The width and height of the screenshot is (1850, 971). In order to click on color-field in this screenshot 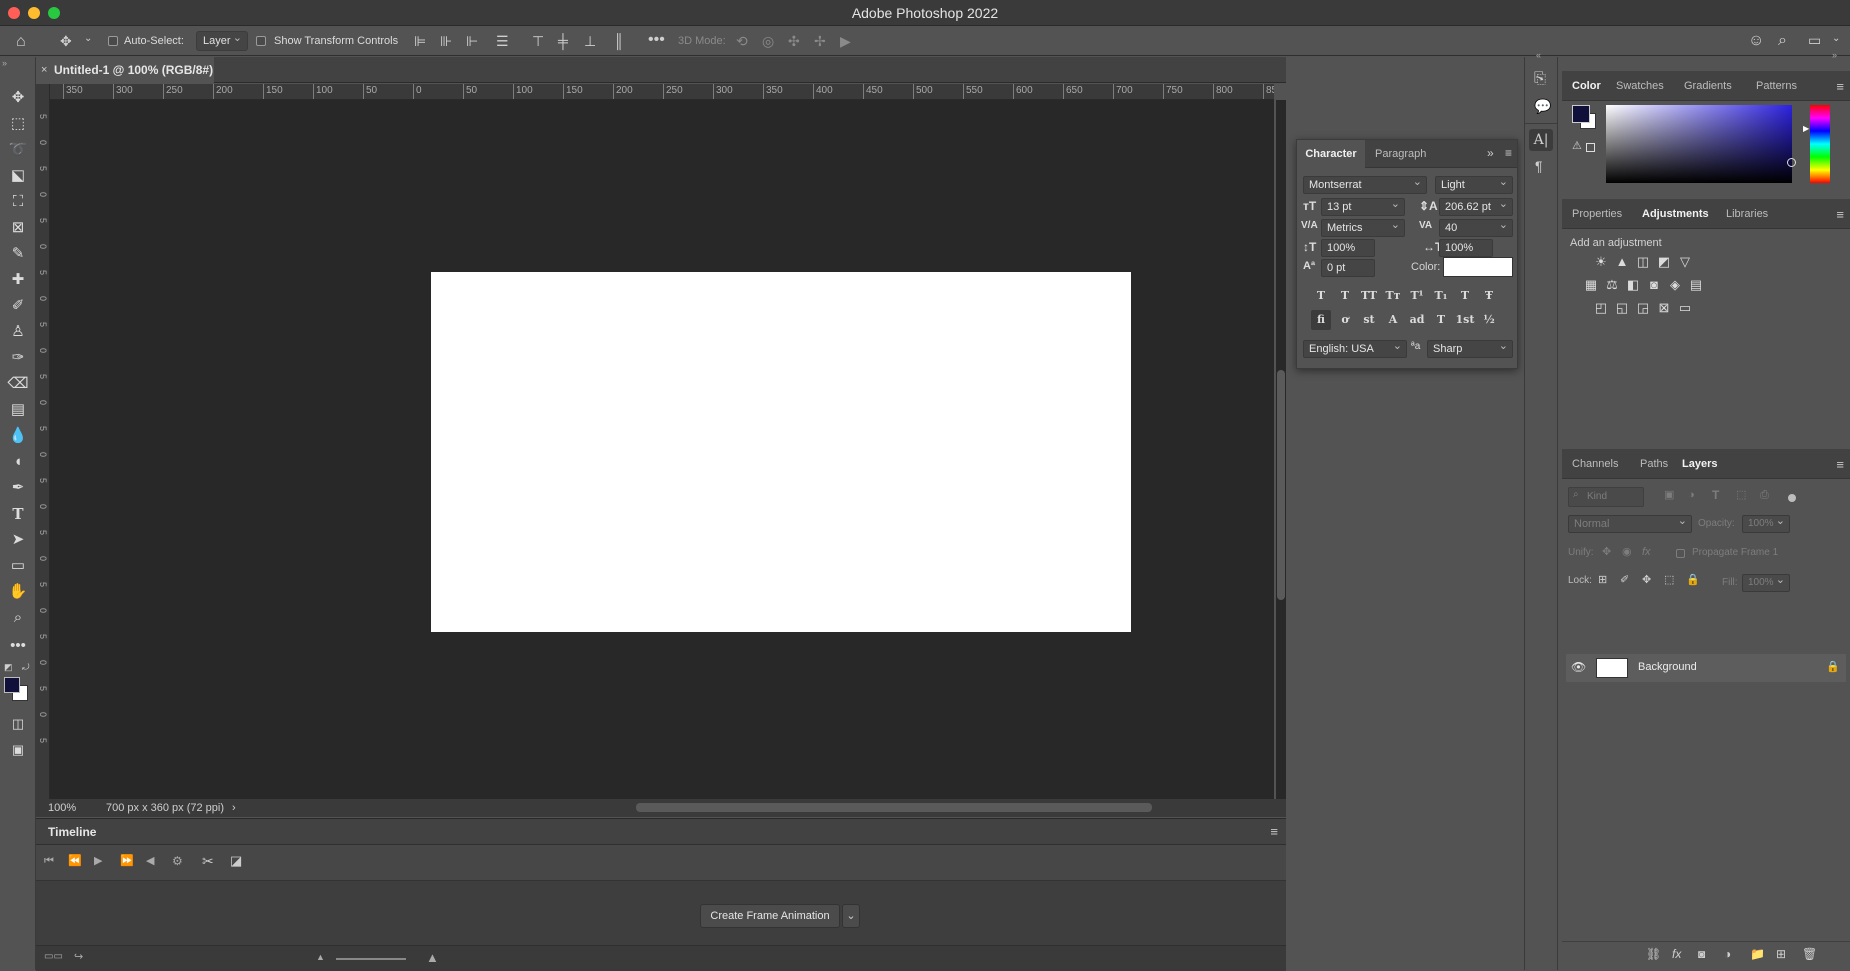, I will do `click(1699, 144)`.